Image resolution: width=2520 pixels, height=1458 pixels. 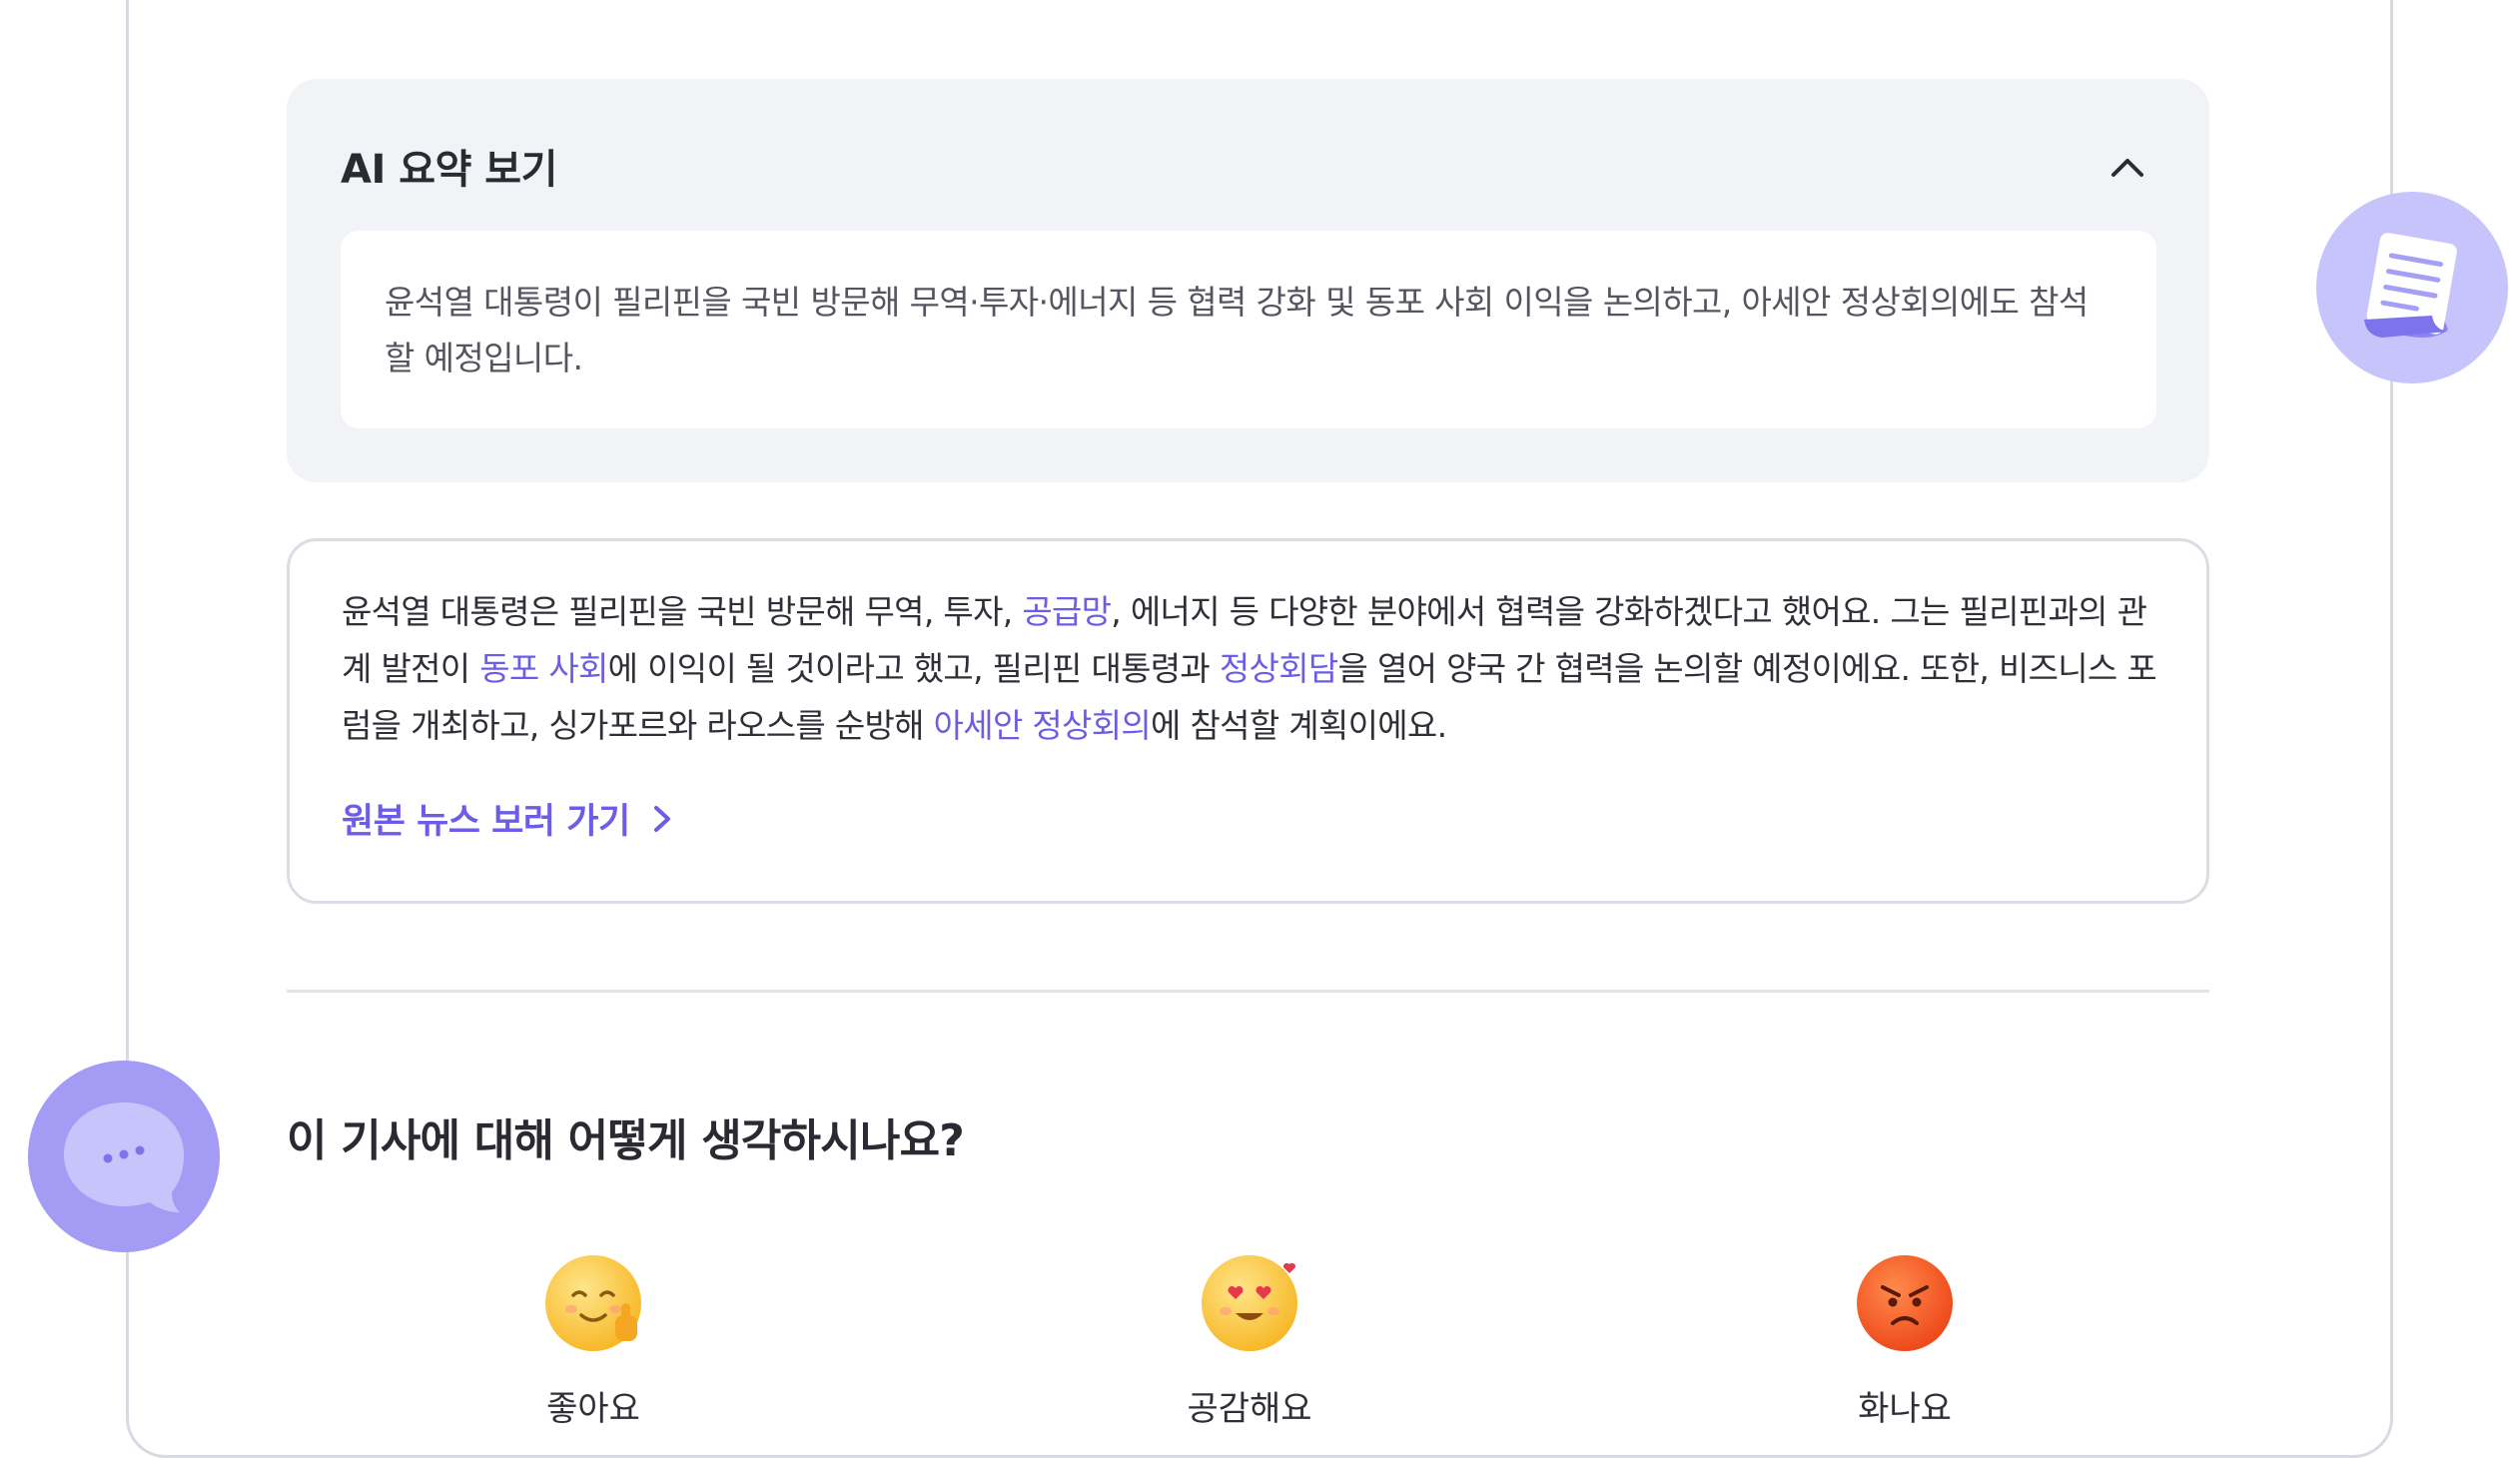 What do you see at coordinates (1043, 725) in the screenshot?
I see `keyword-link: 아세안 정상회의` at bounding box center [1043, 725].